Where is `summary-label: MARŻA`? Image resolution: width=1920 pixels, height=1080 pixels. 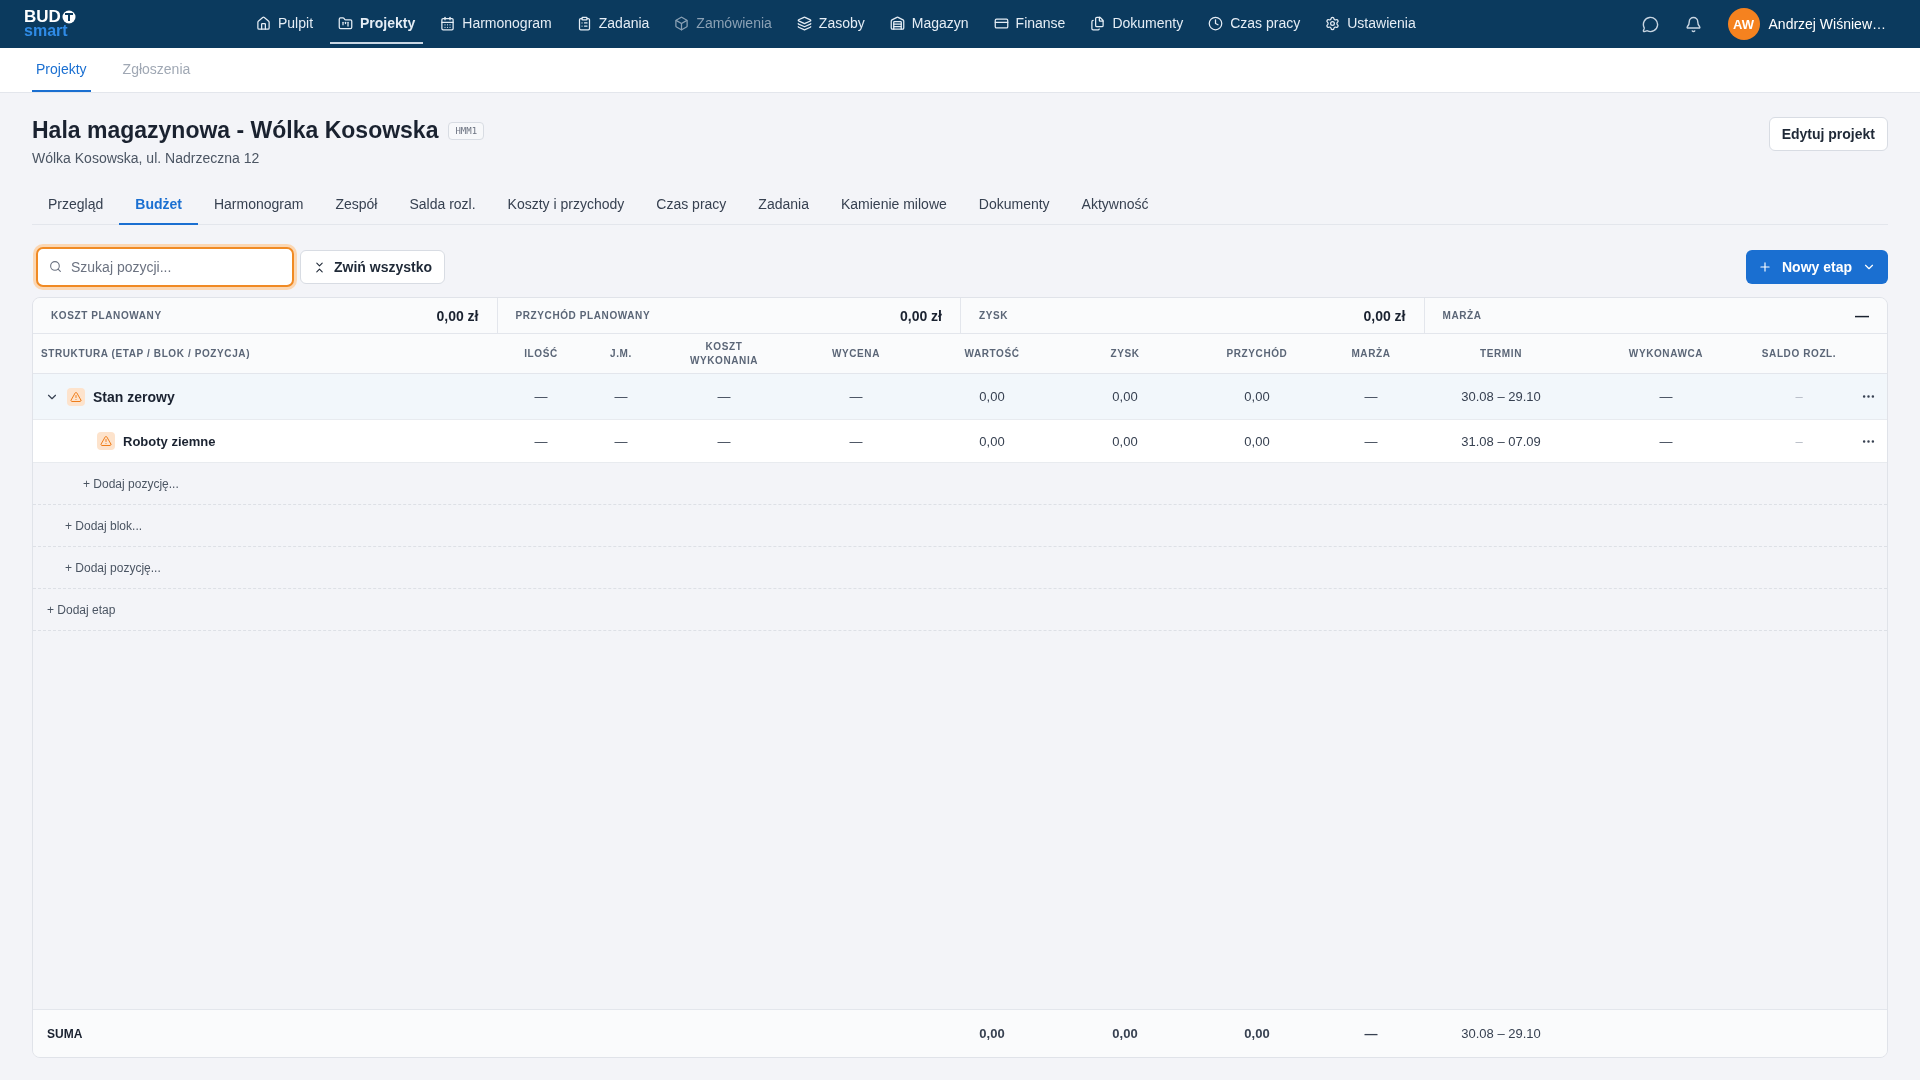 summary-label: MARŻA is located at coordinates (1462, 315).